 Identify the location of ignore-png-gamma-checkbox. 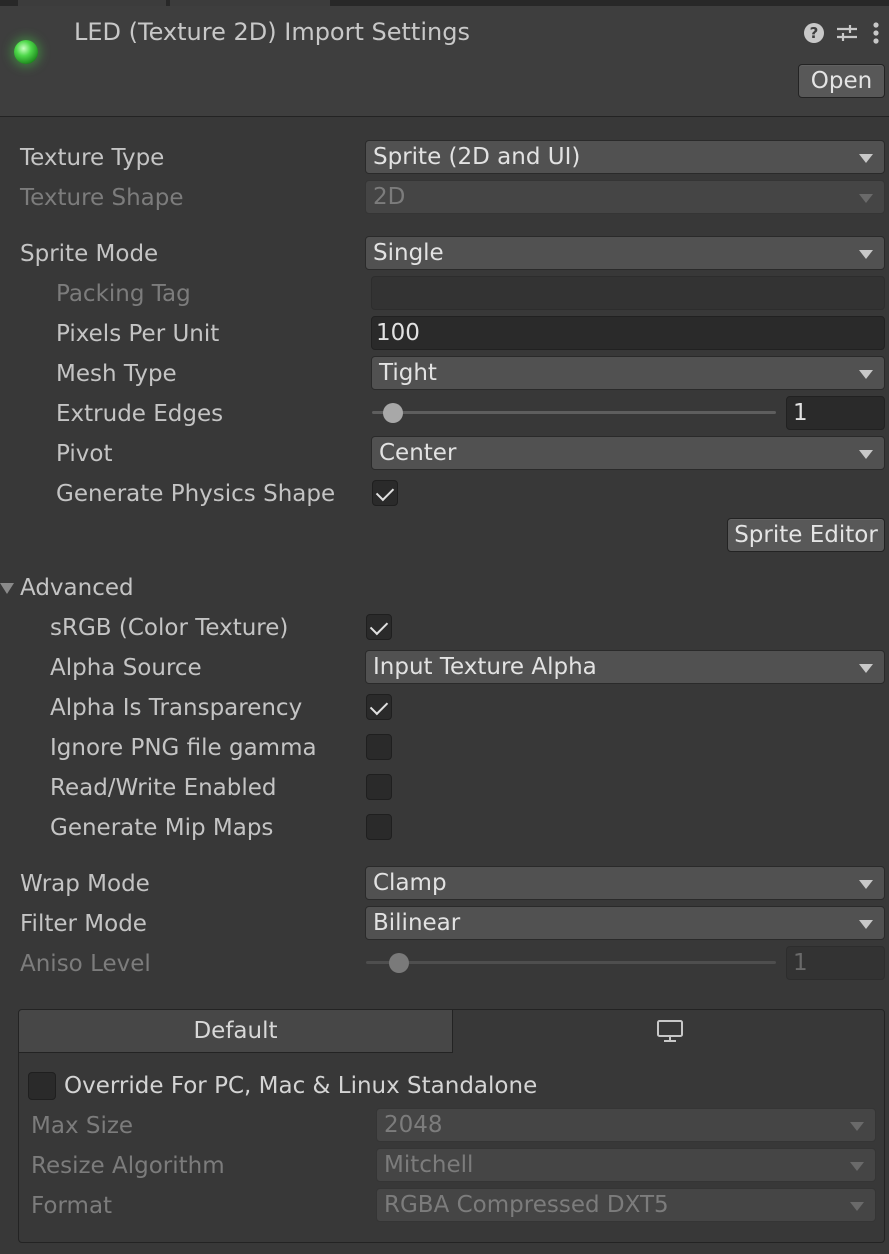
(379, 747).